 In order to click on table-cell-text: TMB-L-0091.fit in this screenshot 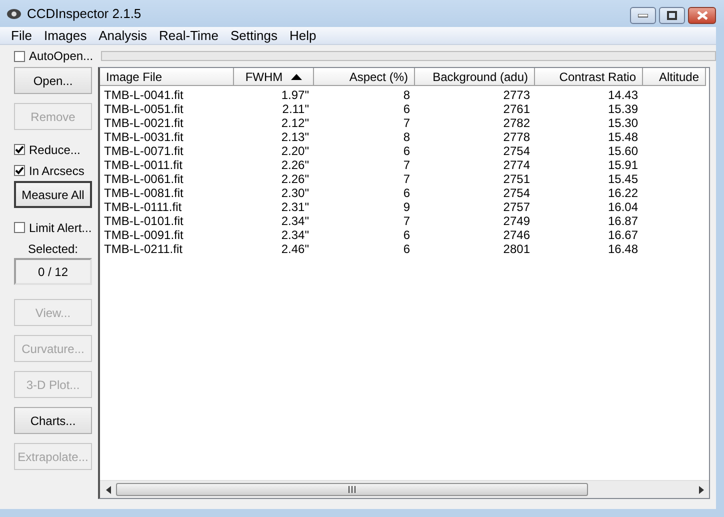, I will do `click(143, 235)`.